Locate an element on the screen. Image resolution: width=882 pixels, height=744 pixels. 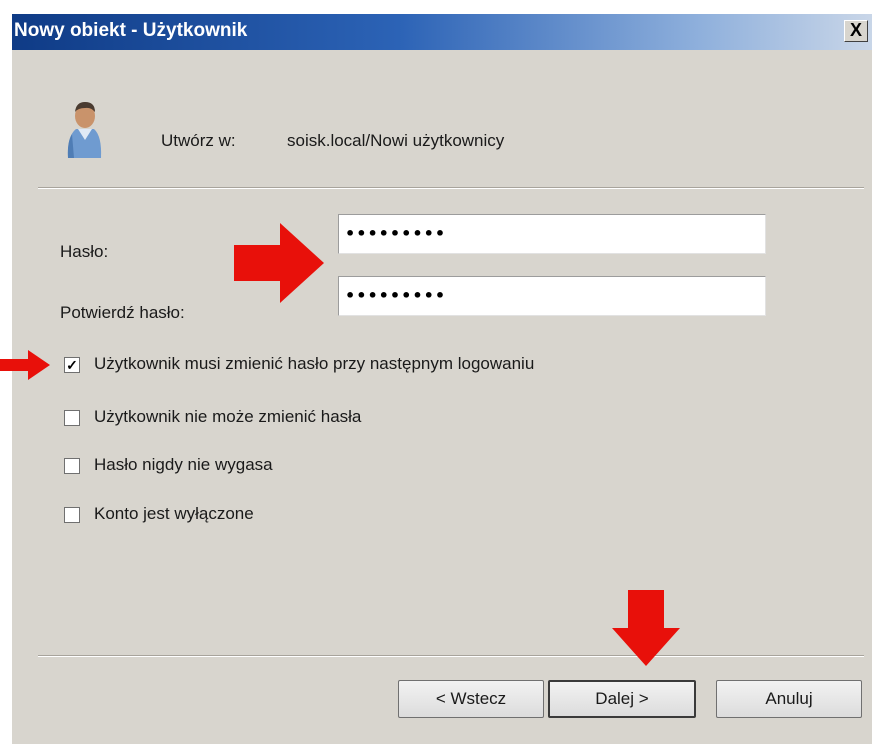
cancel-button: Anuluj is located at coordinates (789, 699).